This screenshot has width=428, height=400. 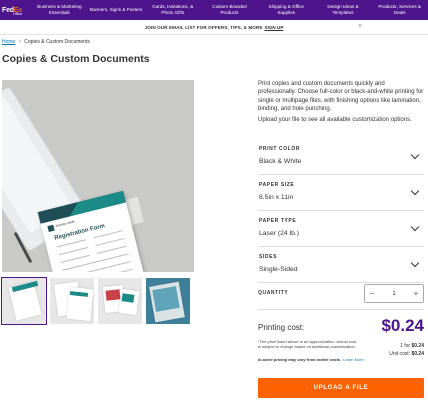 What do you see at coordinates (405, 346) in the screenshot?
I see `per-quantity-label: 1 for` at bounding box center [405, 346].